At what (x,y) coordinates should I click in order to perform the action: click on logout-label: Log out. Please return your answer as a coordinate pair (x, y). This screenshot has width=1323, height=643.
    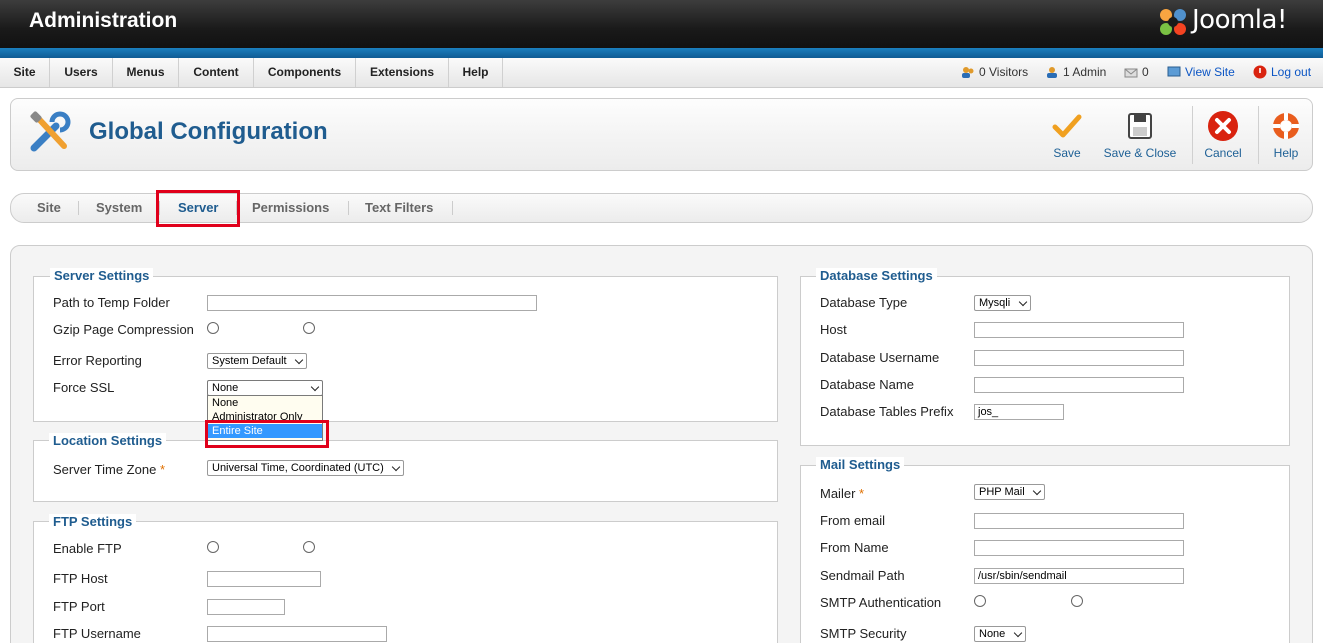
    Looking at the image, I should click on (1291, 72).